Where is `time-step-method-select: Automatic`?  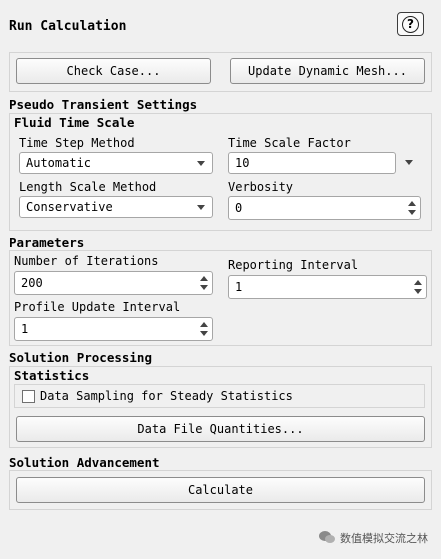 time-step-method-select: Automatic is located at coordinates (116, 163).